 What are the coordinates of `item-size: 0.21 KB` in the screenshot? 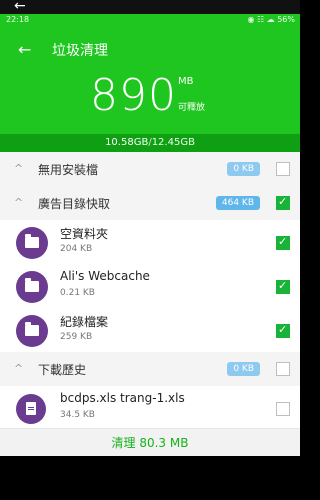 It's located at (77, 293).